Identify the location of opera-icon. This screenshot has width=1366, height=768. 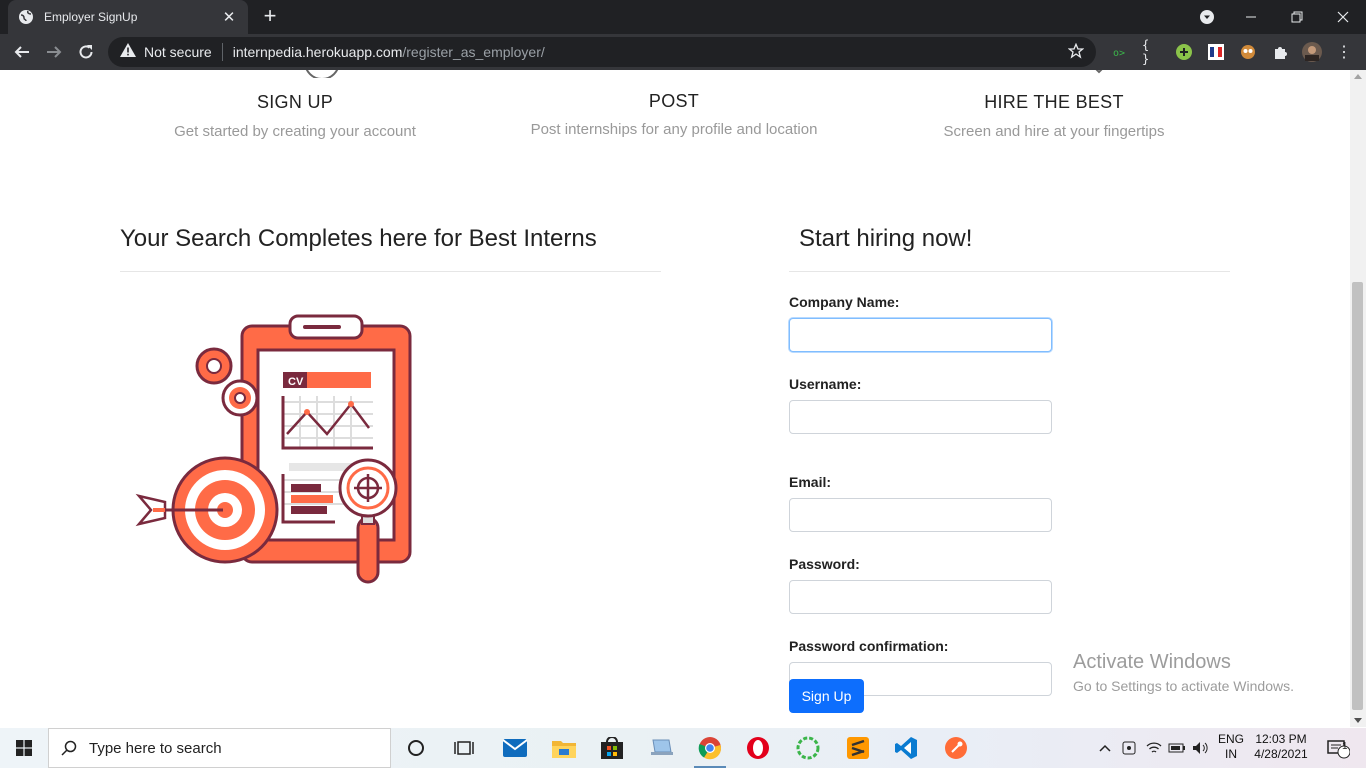
(758, 748).